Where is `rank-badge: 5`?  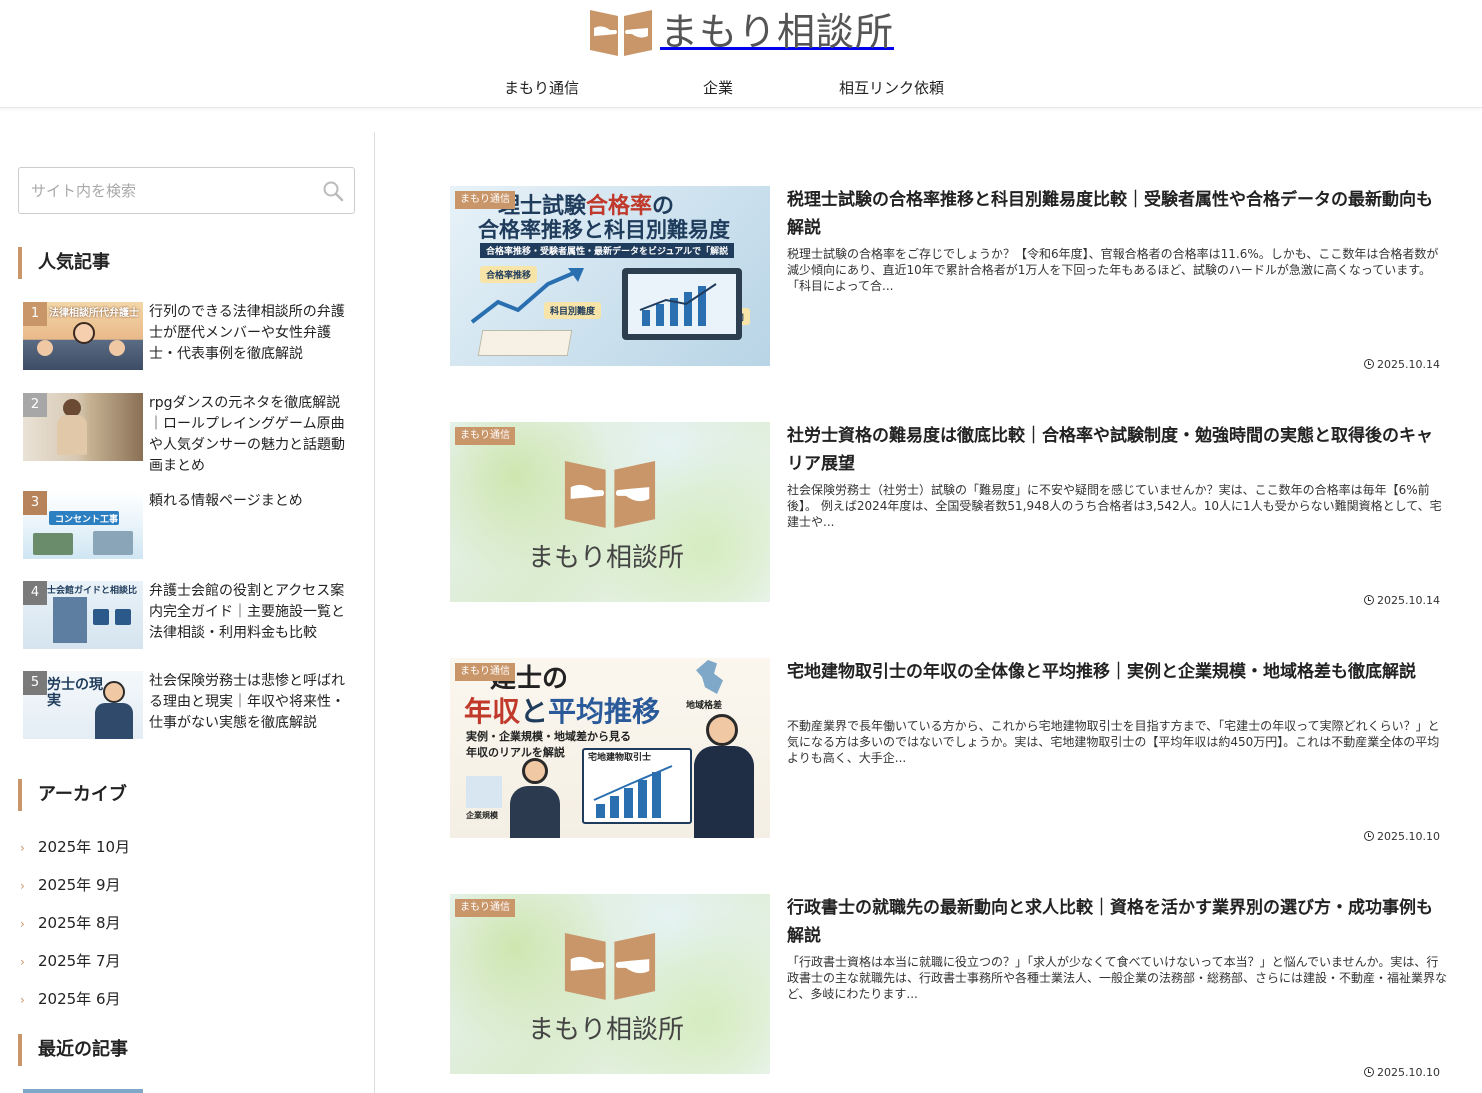
rank-badge: 5 is located at coordinates (35, 683).